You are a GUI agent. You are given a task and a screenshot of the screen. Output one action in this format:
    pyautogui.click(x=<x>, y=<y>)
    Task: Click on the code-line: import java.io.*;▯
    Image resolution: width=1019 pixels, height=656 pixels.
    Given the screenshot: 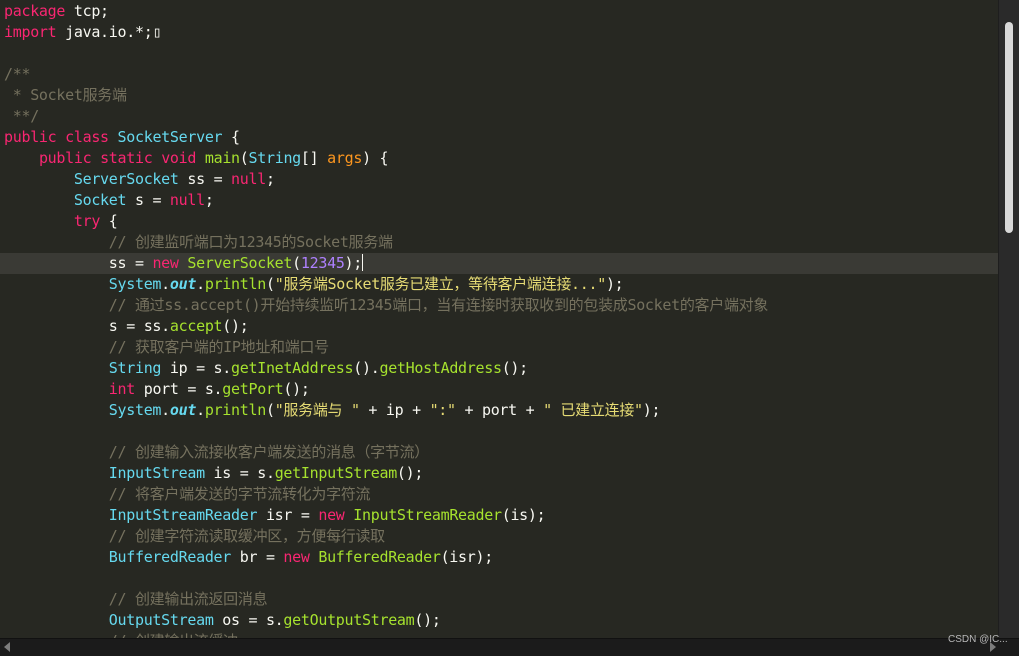 What is the action you would take?
    pyautogui.click(x=499, y=32)
    